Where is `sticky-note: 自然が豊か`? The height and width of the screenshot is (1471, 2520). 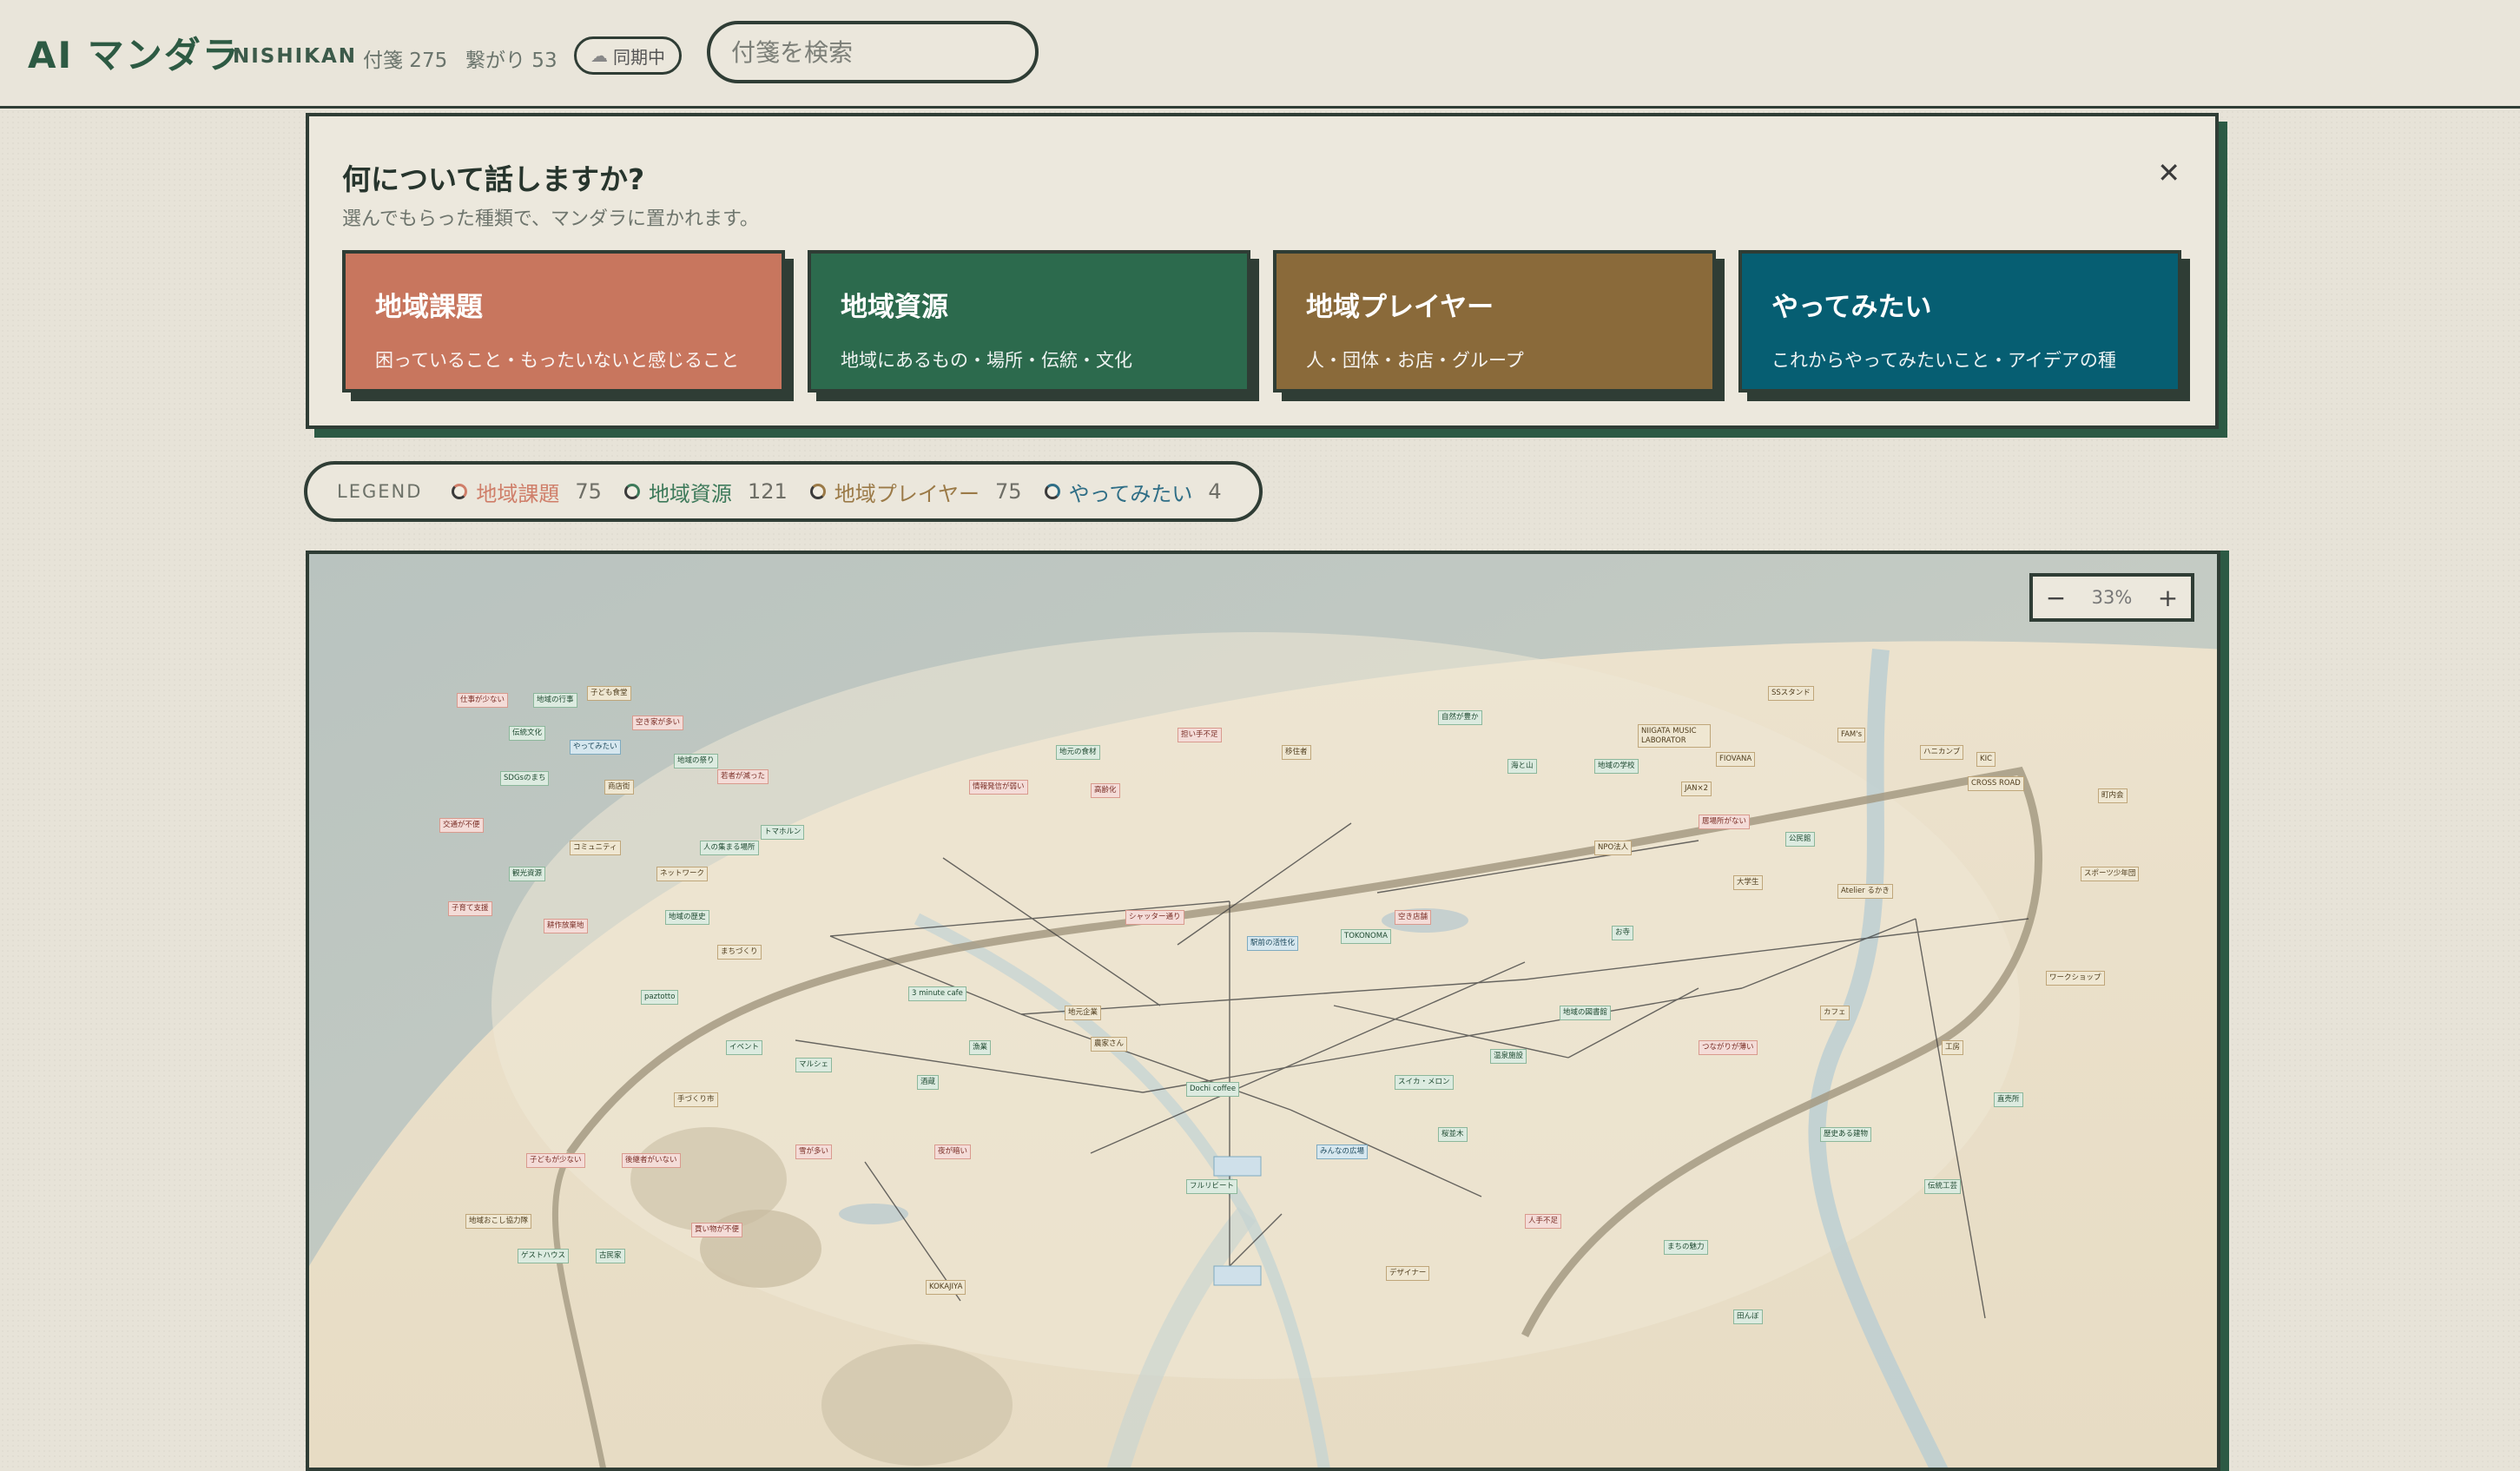
sticky-note: 自然が豊か is located at coordinates (1460, 718).